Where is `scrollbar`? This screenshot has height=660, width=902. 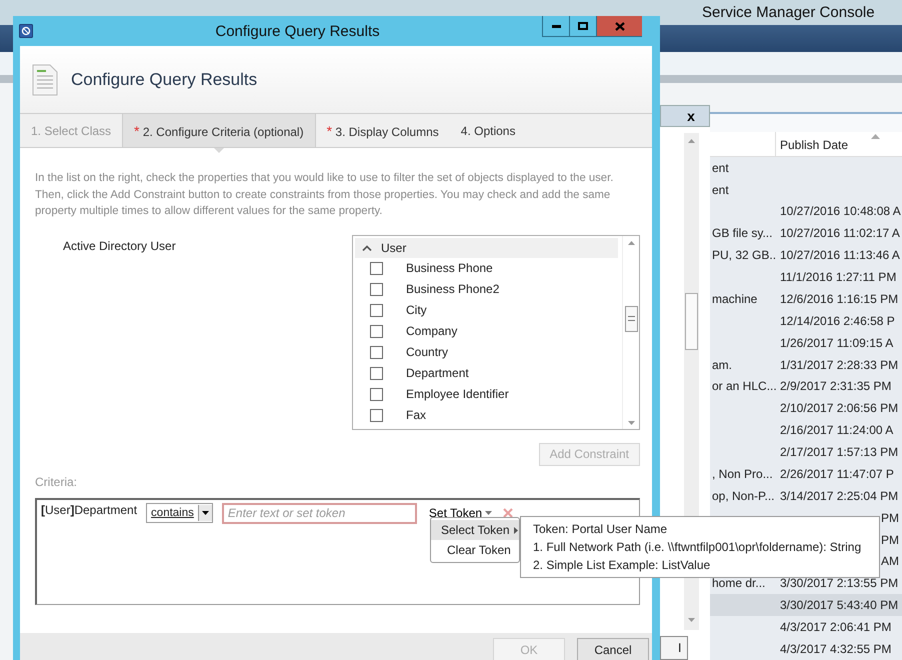 scrollbar is located at coordinates (630, 332).